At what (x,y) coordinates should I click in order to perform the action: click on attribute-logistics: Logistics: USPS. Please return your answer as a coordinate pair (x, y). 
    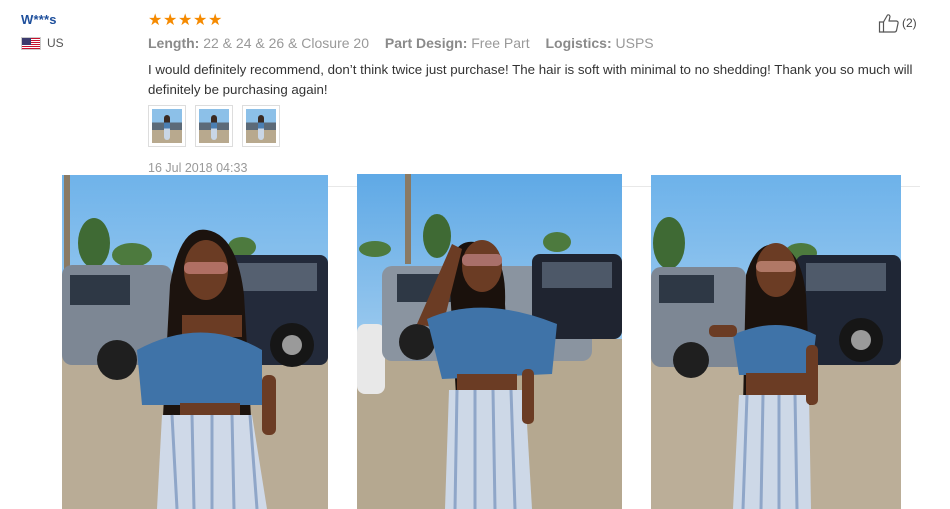
    Looking at the image, I should click on (599, 43).